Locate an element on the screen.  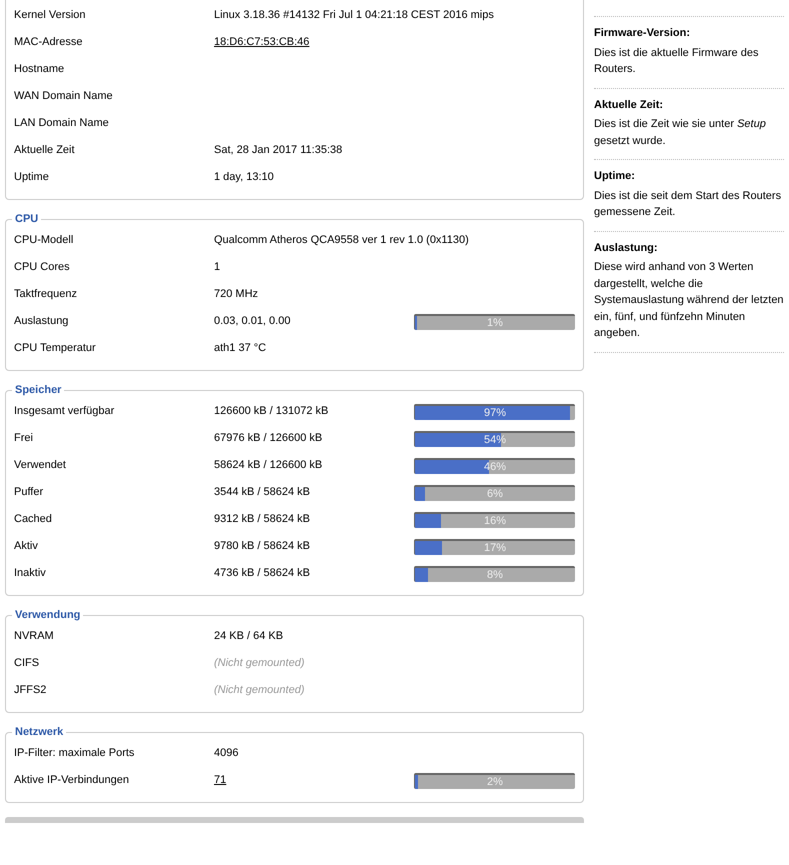
progress-reading: 6% is located at coordinates (495, 493).